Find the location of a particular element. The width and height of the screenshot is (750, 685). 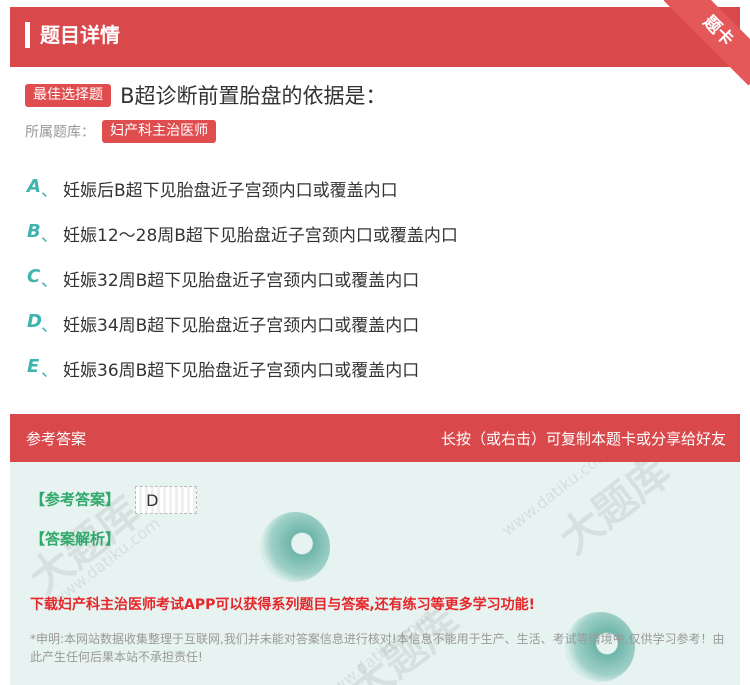

option-text: 妊娠32周B超下见胎盘近子宫颈内口或覆盖内口 is located at coordinates (241, 281).